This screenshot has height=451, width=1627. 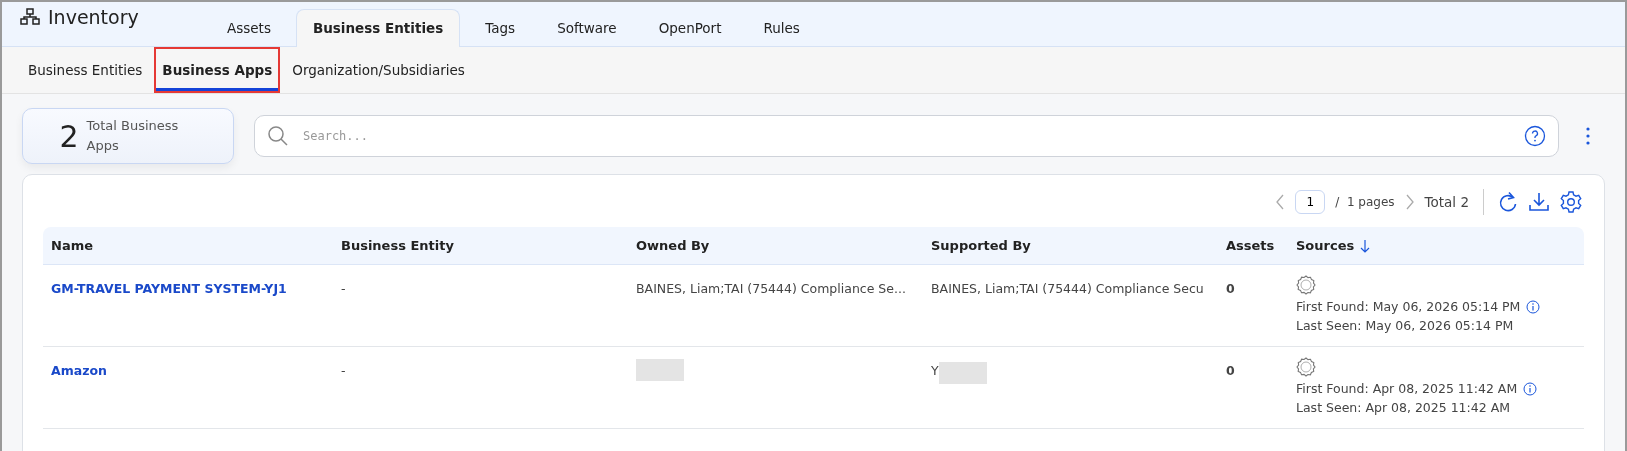 I want to click on more-icon, so click(x=1588, y=136).